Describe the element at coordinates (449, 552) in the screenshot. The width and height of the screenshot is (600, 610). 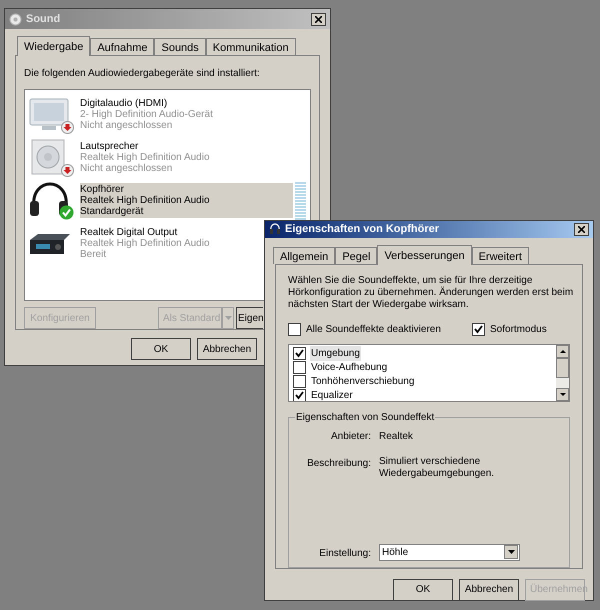
I see `setting-dropdown: Höhle` at that location.